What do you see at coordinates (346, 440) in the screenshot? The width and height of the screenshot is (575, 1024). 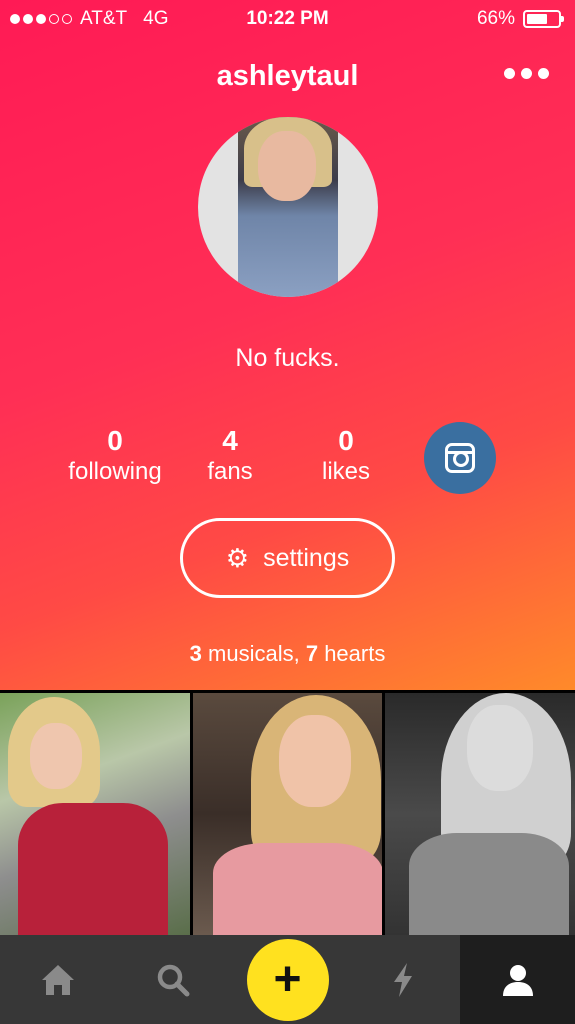 I see `stat-likes-count: 0` at bounding box center [346, 440].